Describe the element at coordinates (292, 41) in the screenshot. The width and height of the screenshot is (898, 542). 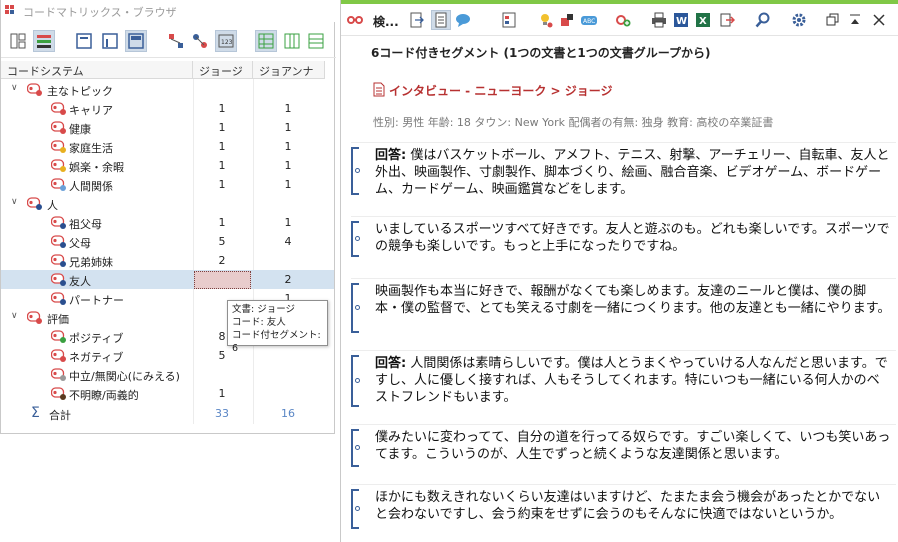
I see `columns-view-icon` at that location.